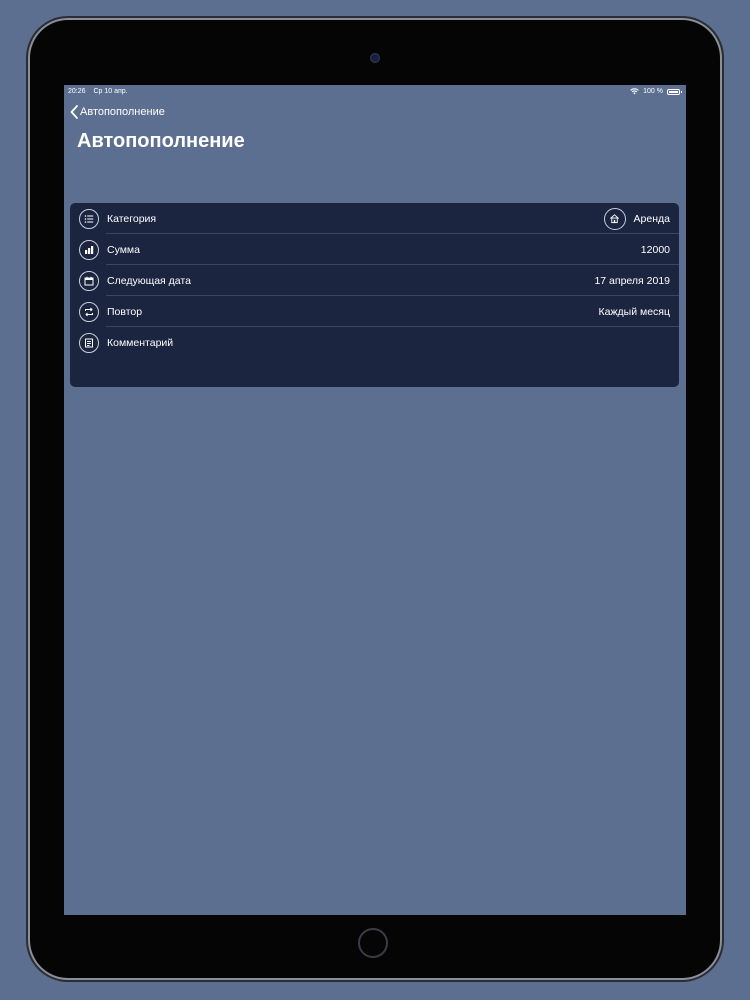 This screenshot has width=750, height=1000. Describe the element at coordinates (123, 249) in the screenshot. I see `amount-label: Сумма` at that location.